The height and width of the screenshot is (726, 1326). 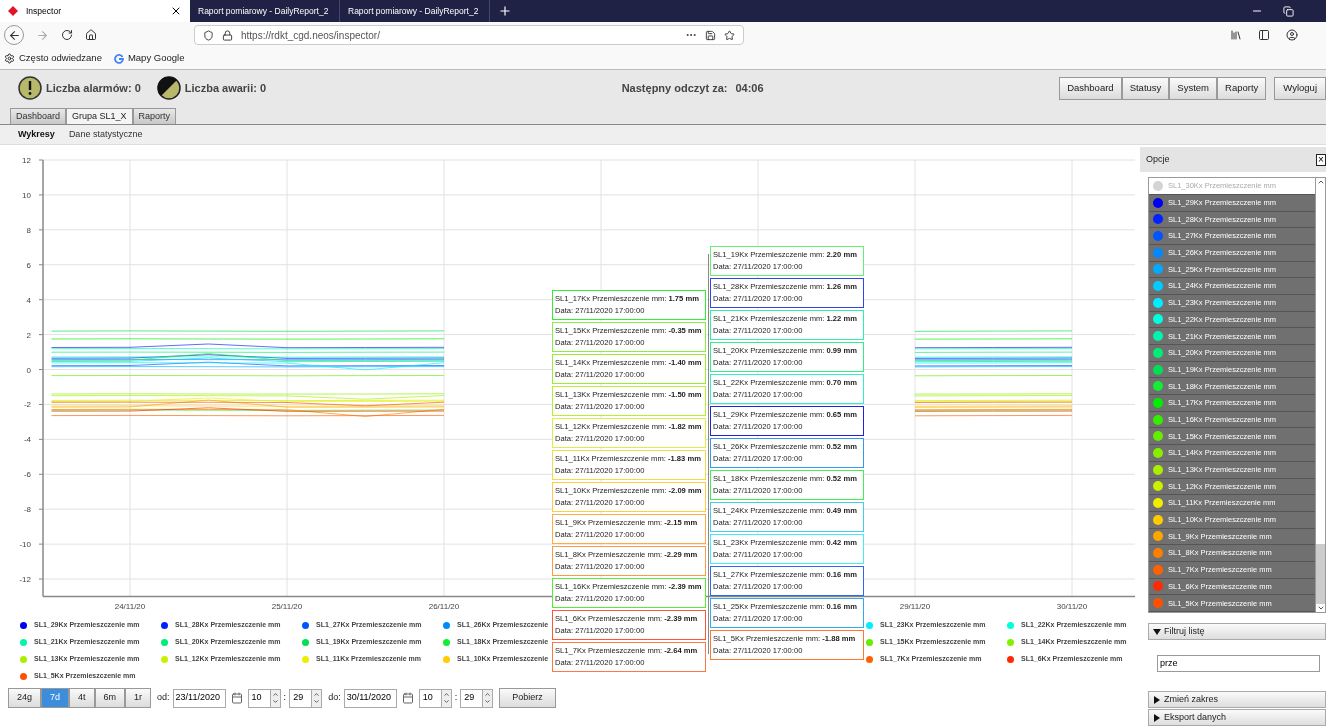 What do you see at coordinates (27, 475) in the screenshot?
I see `y-tick-label: -6` at bounding box center [27, 475].